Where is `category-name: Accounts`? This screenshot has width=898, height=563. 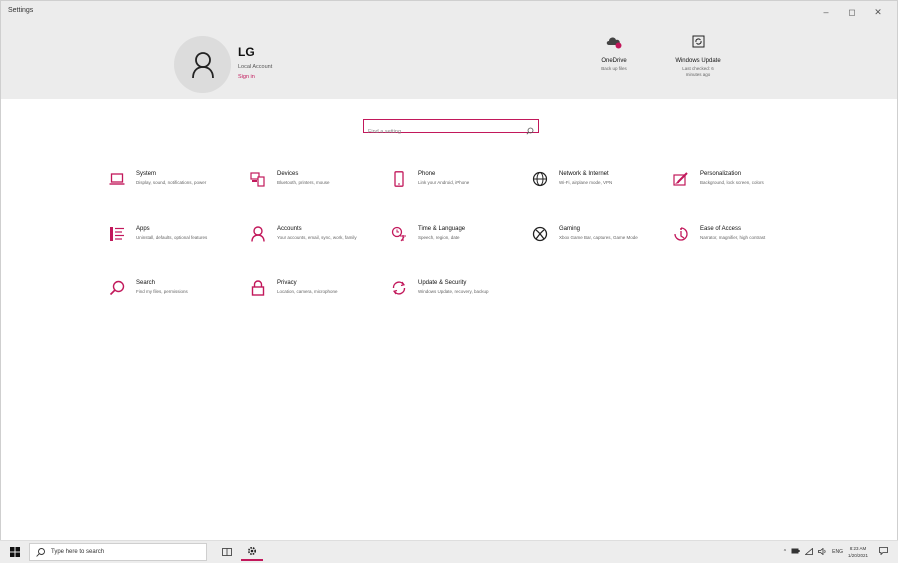
category-name: Accounts is located at coordinates (289, 229).